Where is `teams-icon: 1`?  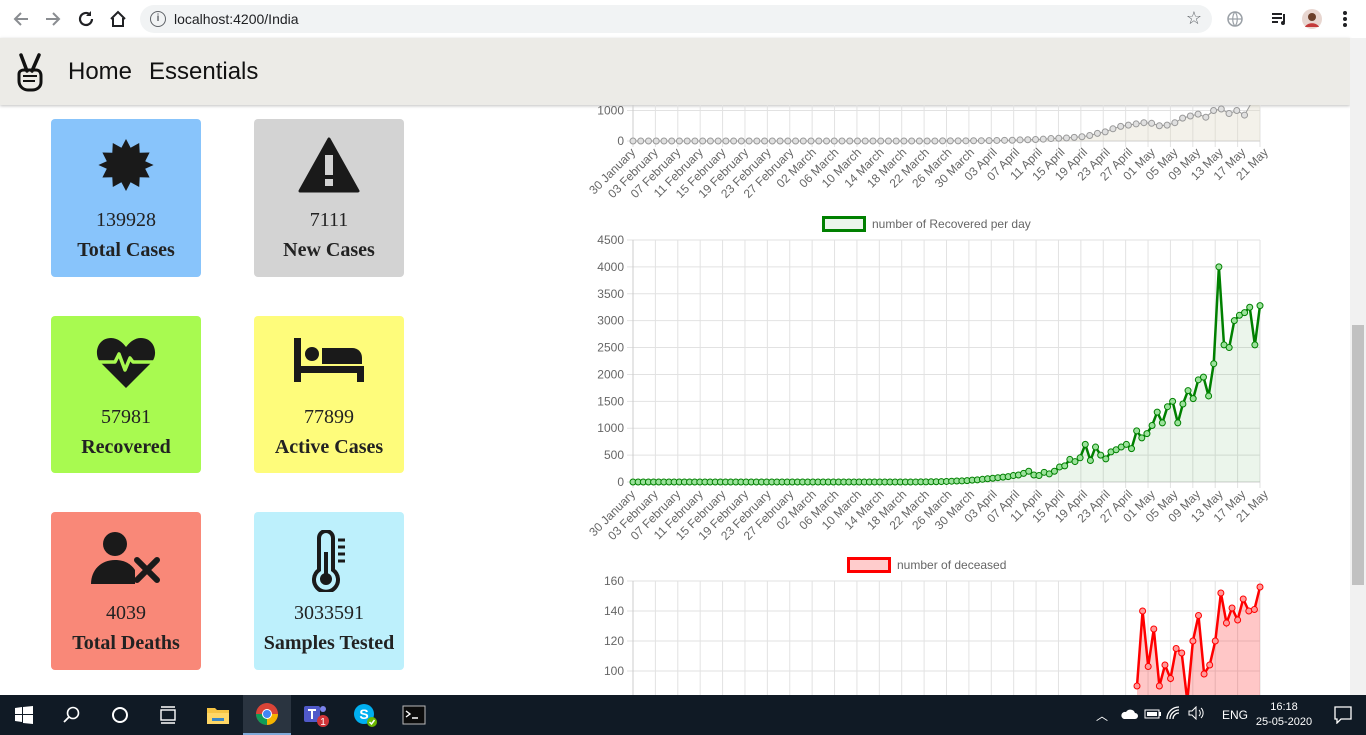
teams-icon: 1 is located at coordinates (316, 715).